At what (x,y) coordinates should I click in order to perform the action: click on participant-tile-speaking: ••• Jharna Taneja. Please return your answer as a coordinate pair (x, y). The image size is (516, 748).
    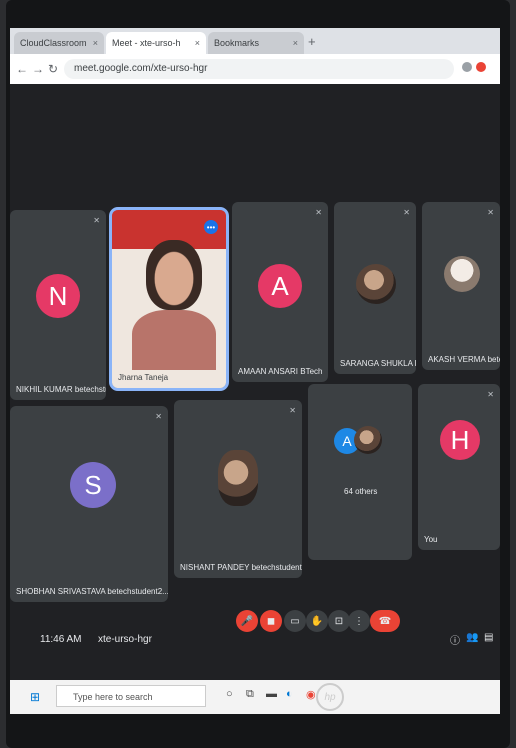
    Looking at the image, I should click on (169, 299).